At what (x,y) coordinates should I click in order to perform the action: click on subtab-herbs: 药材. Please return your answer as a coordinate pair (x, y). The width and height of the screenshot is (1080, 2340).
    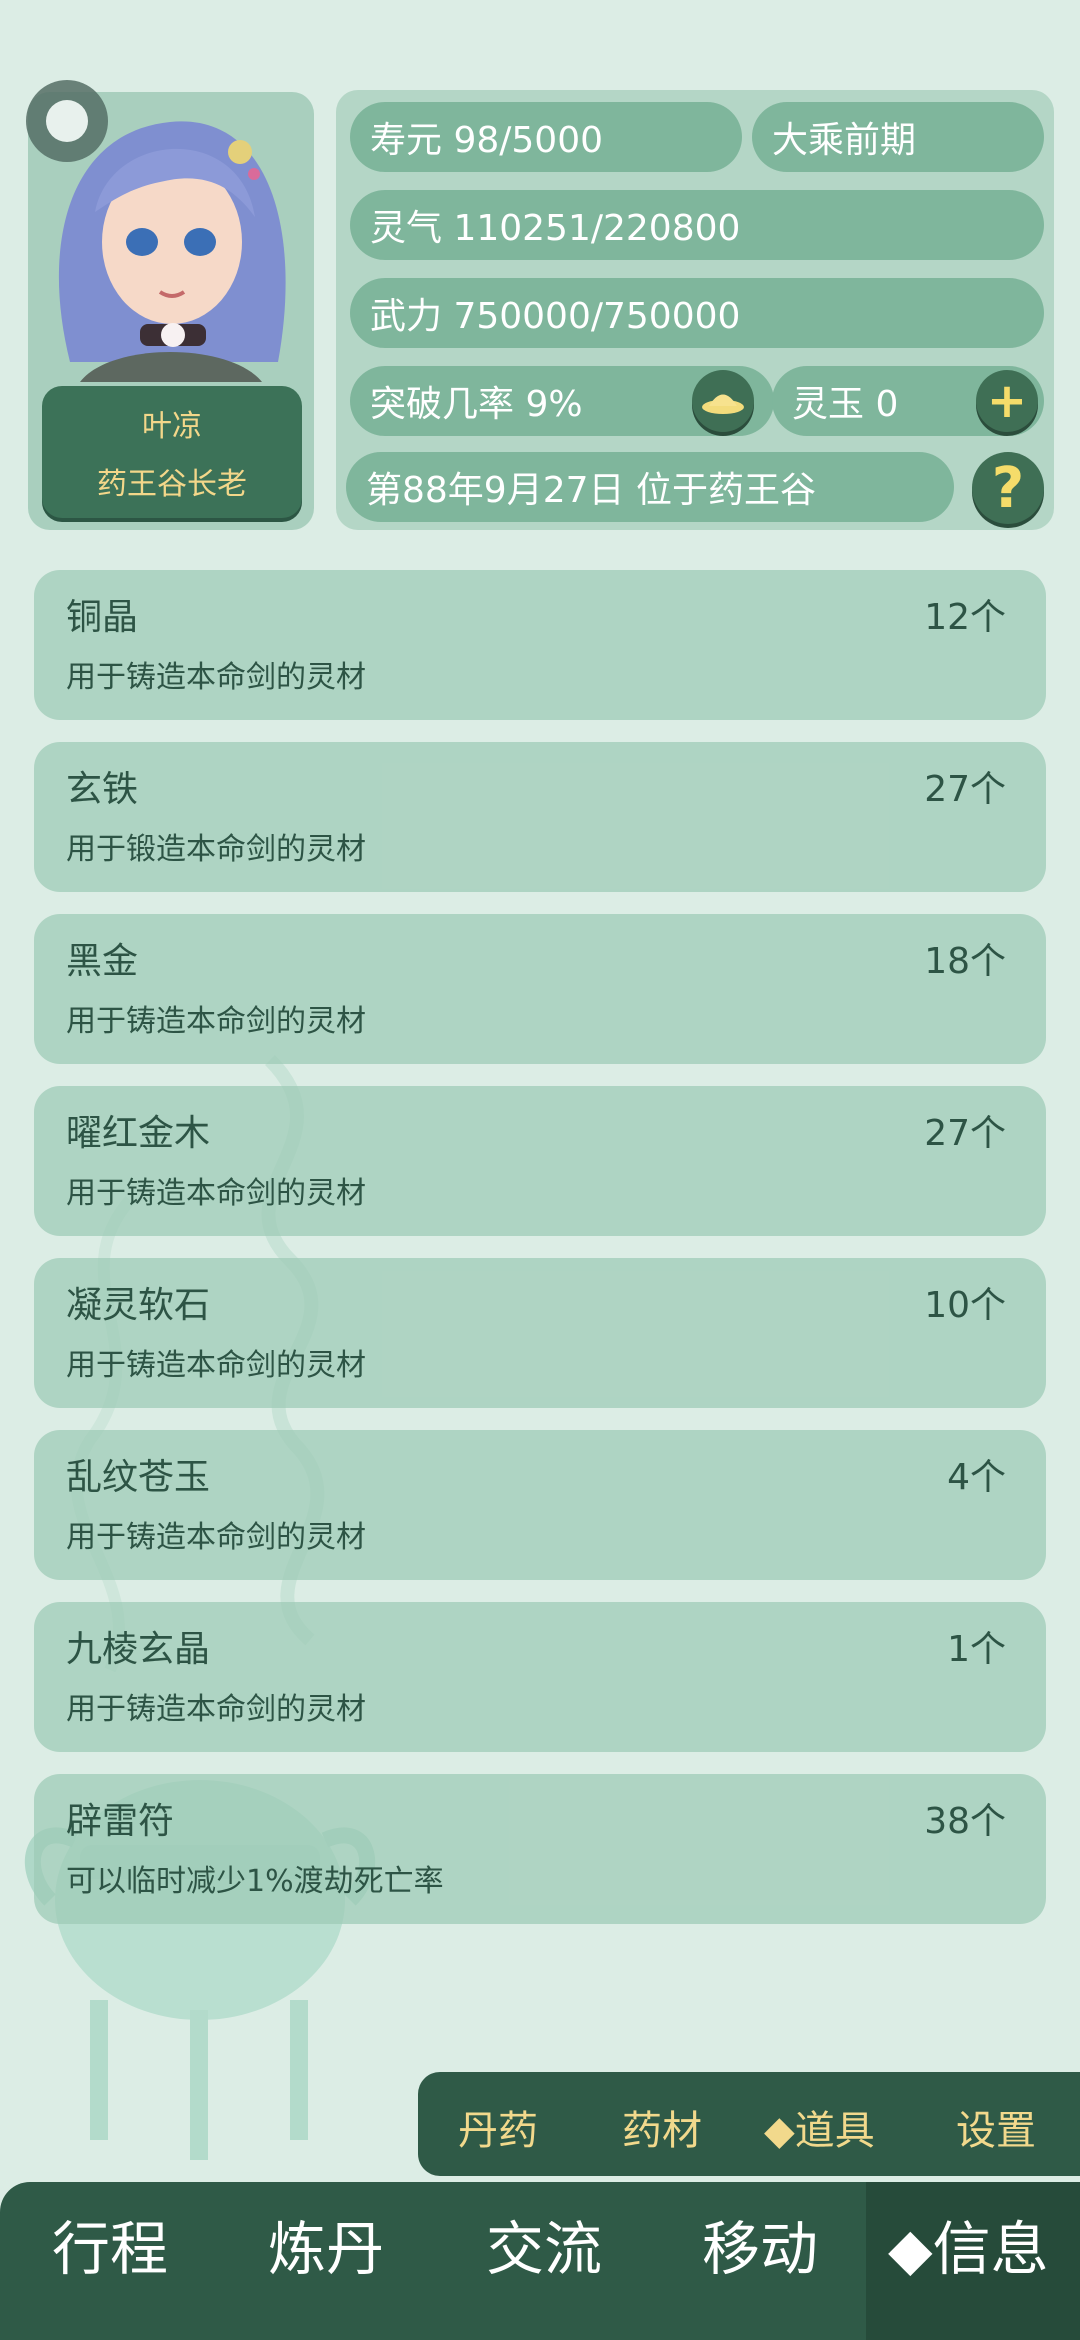
    Looking at the image, I should click on (662, 2127).